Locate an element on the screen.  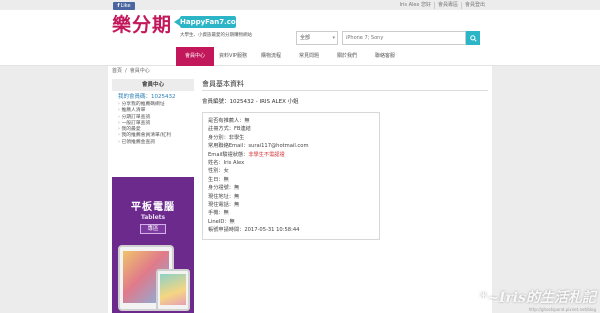
search-input is located at coordinates (404, 38).